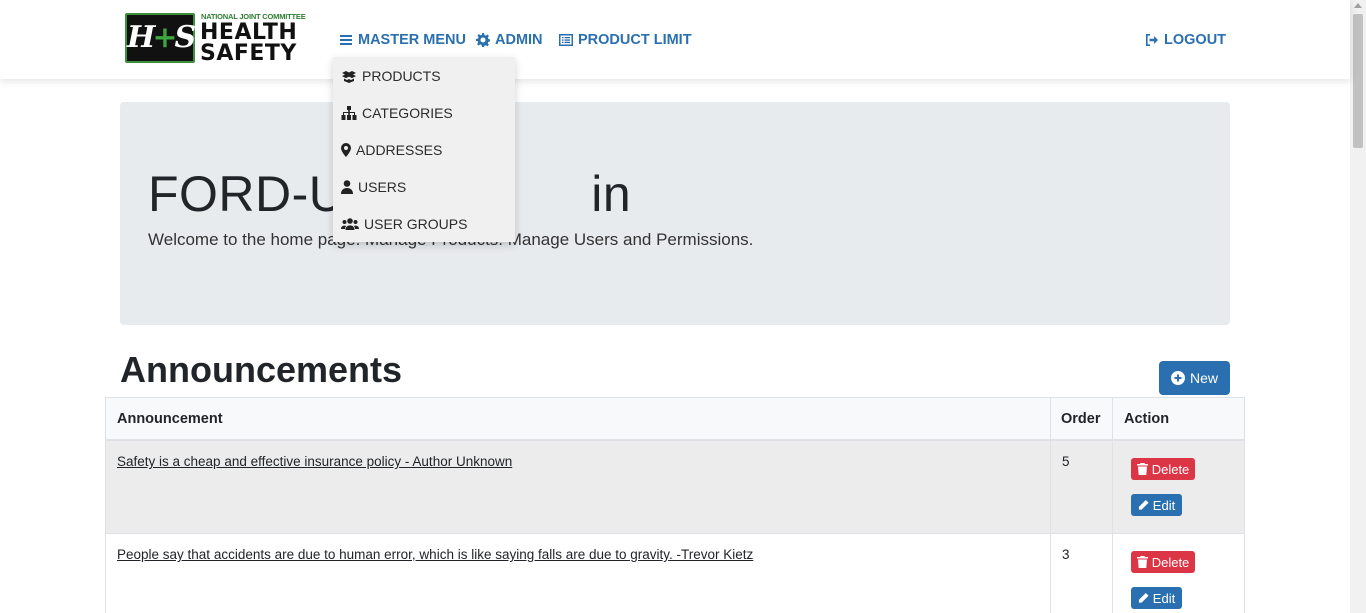 The height and width of the screenshot is (613, 1366). I want to click on dropdown-item-label: USER GROUPS, so click(416, 224).